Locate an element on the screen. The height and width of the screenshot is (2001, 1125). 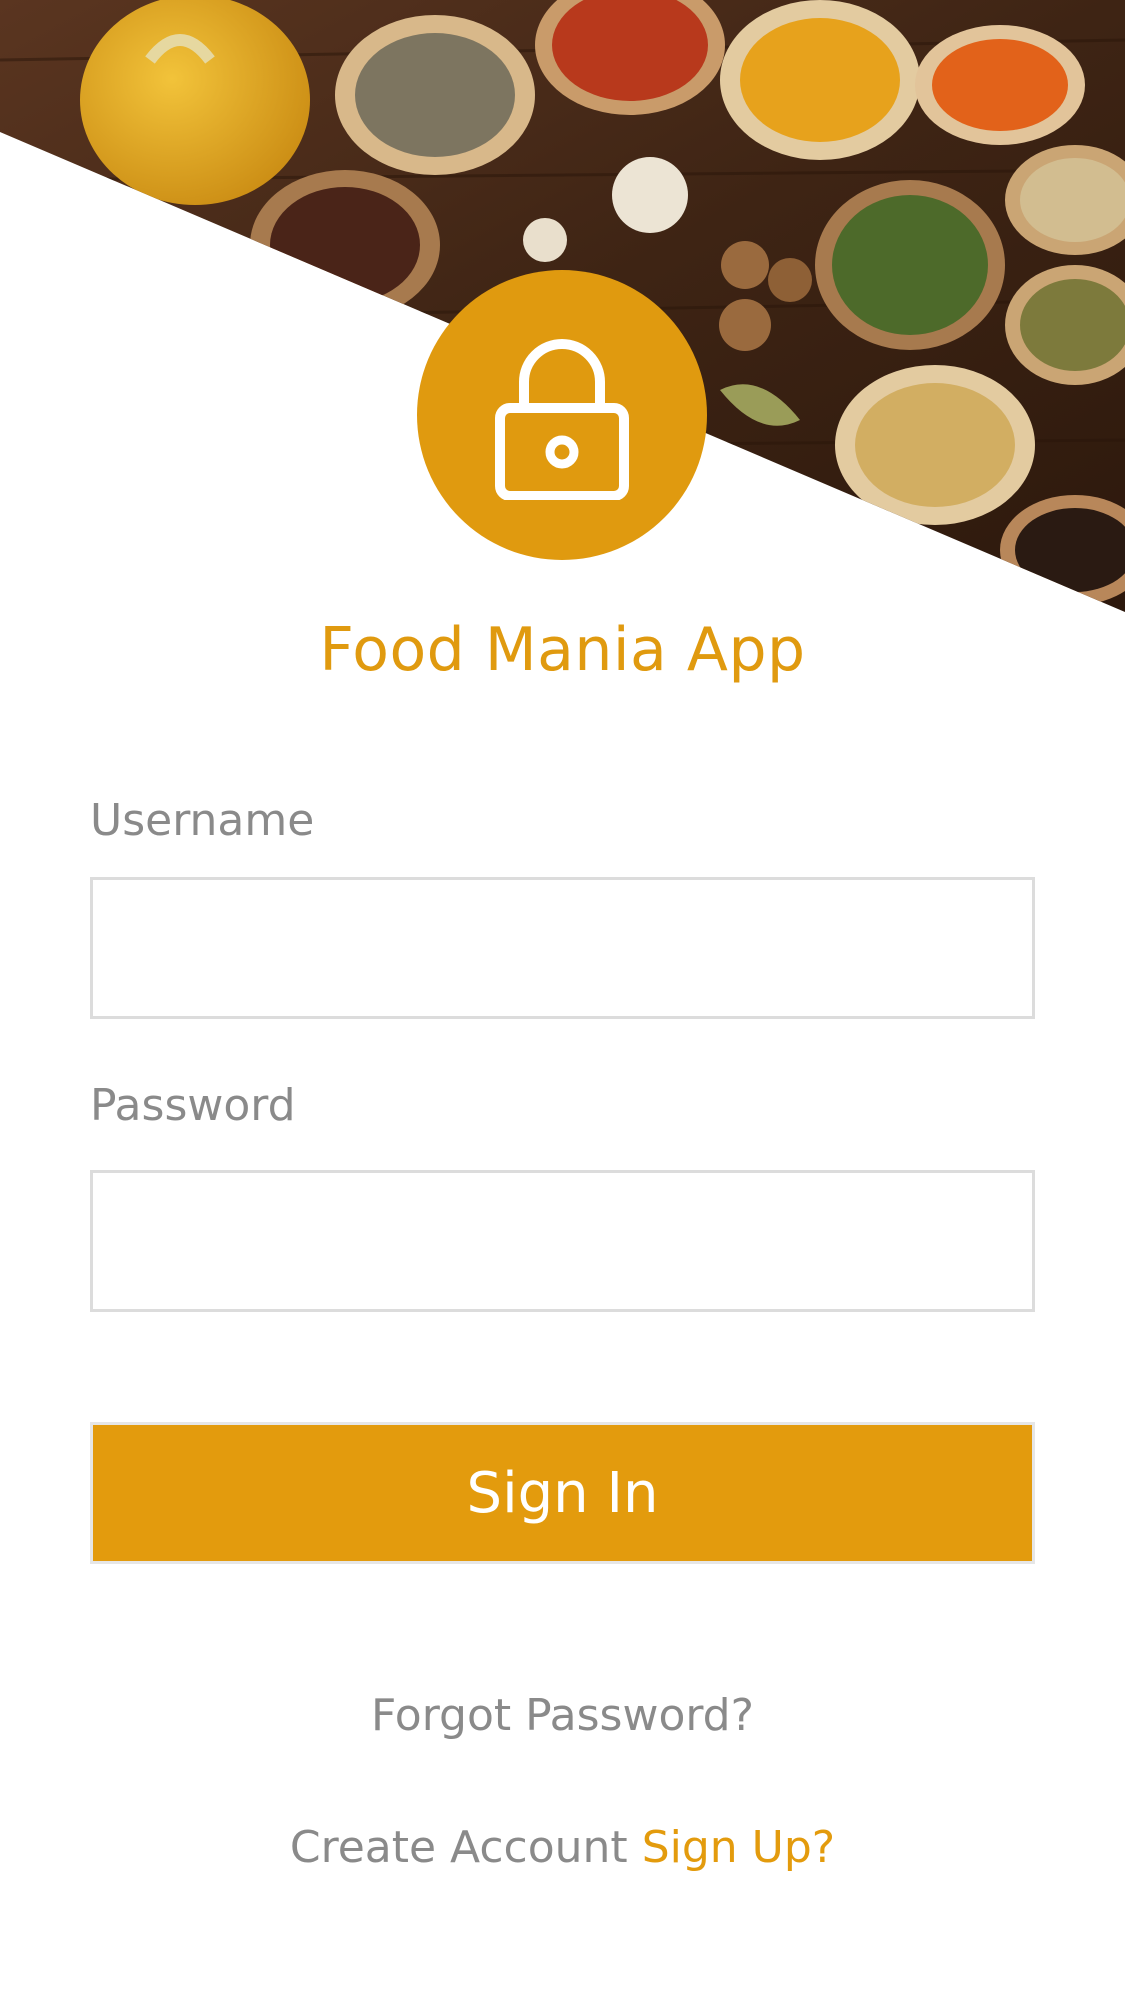
password-input is located at coordinates (562, 1241).